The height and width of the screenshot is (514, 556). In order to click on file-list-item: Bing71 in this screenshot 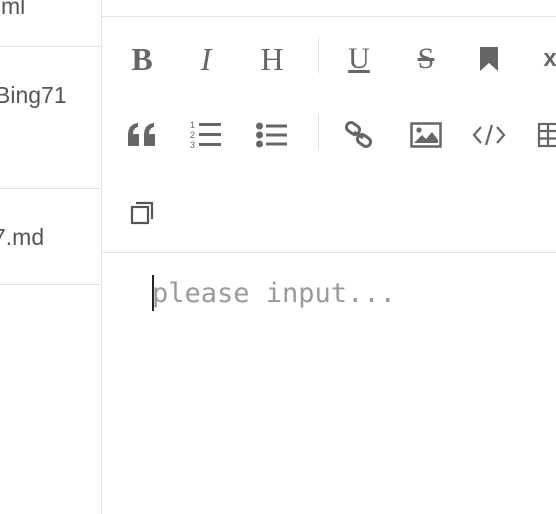, I will do `click(50, 118)`.